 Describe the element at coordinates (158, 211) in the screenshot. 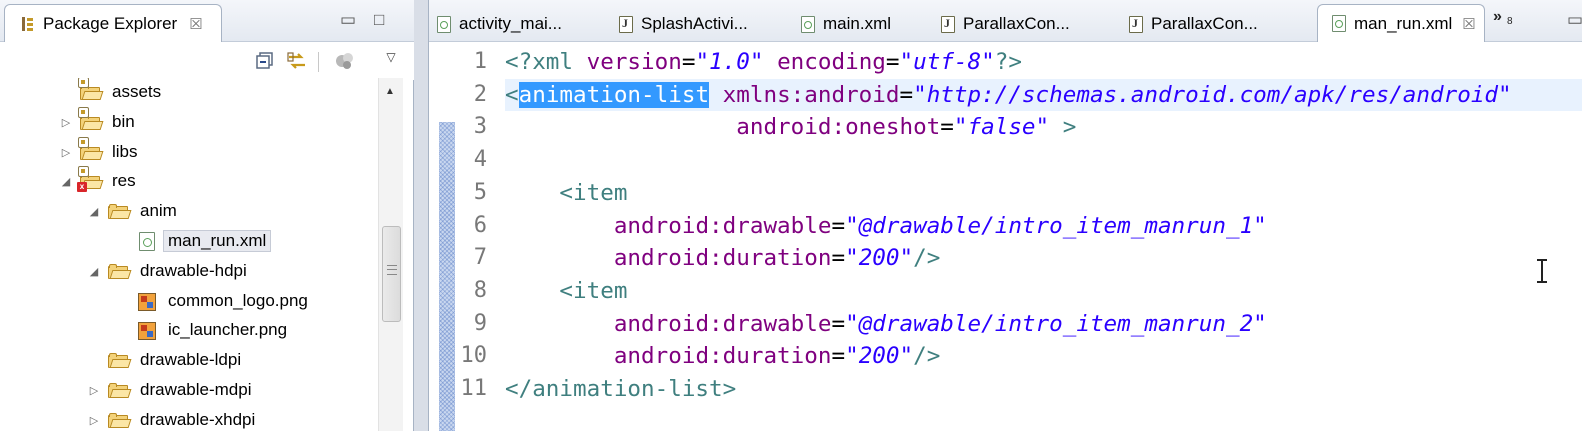

I see `tree-item-label: anim` at that location.